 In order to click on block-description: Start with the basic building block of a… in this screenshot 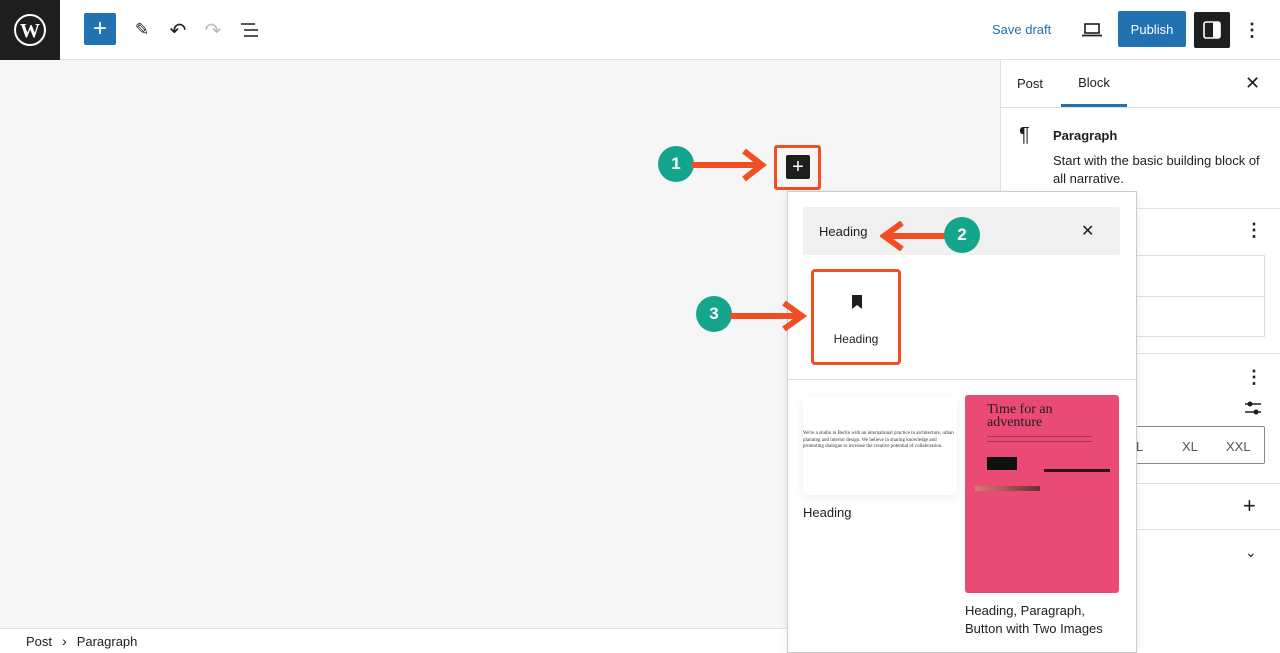, I will do `click(1156, 169)`.